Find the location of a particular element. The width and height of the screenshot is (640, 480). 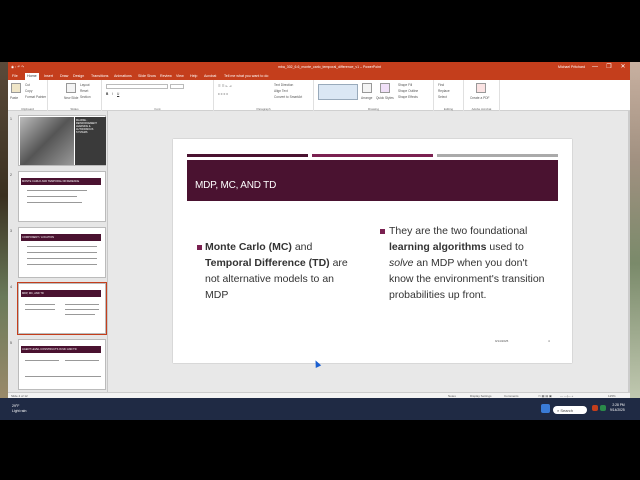

arrange-icon is located at coordinates (367, 88).